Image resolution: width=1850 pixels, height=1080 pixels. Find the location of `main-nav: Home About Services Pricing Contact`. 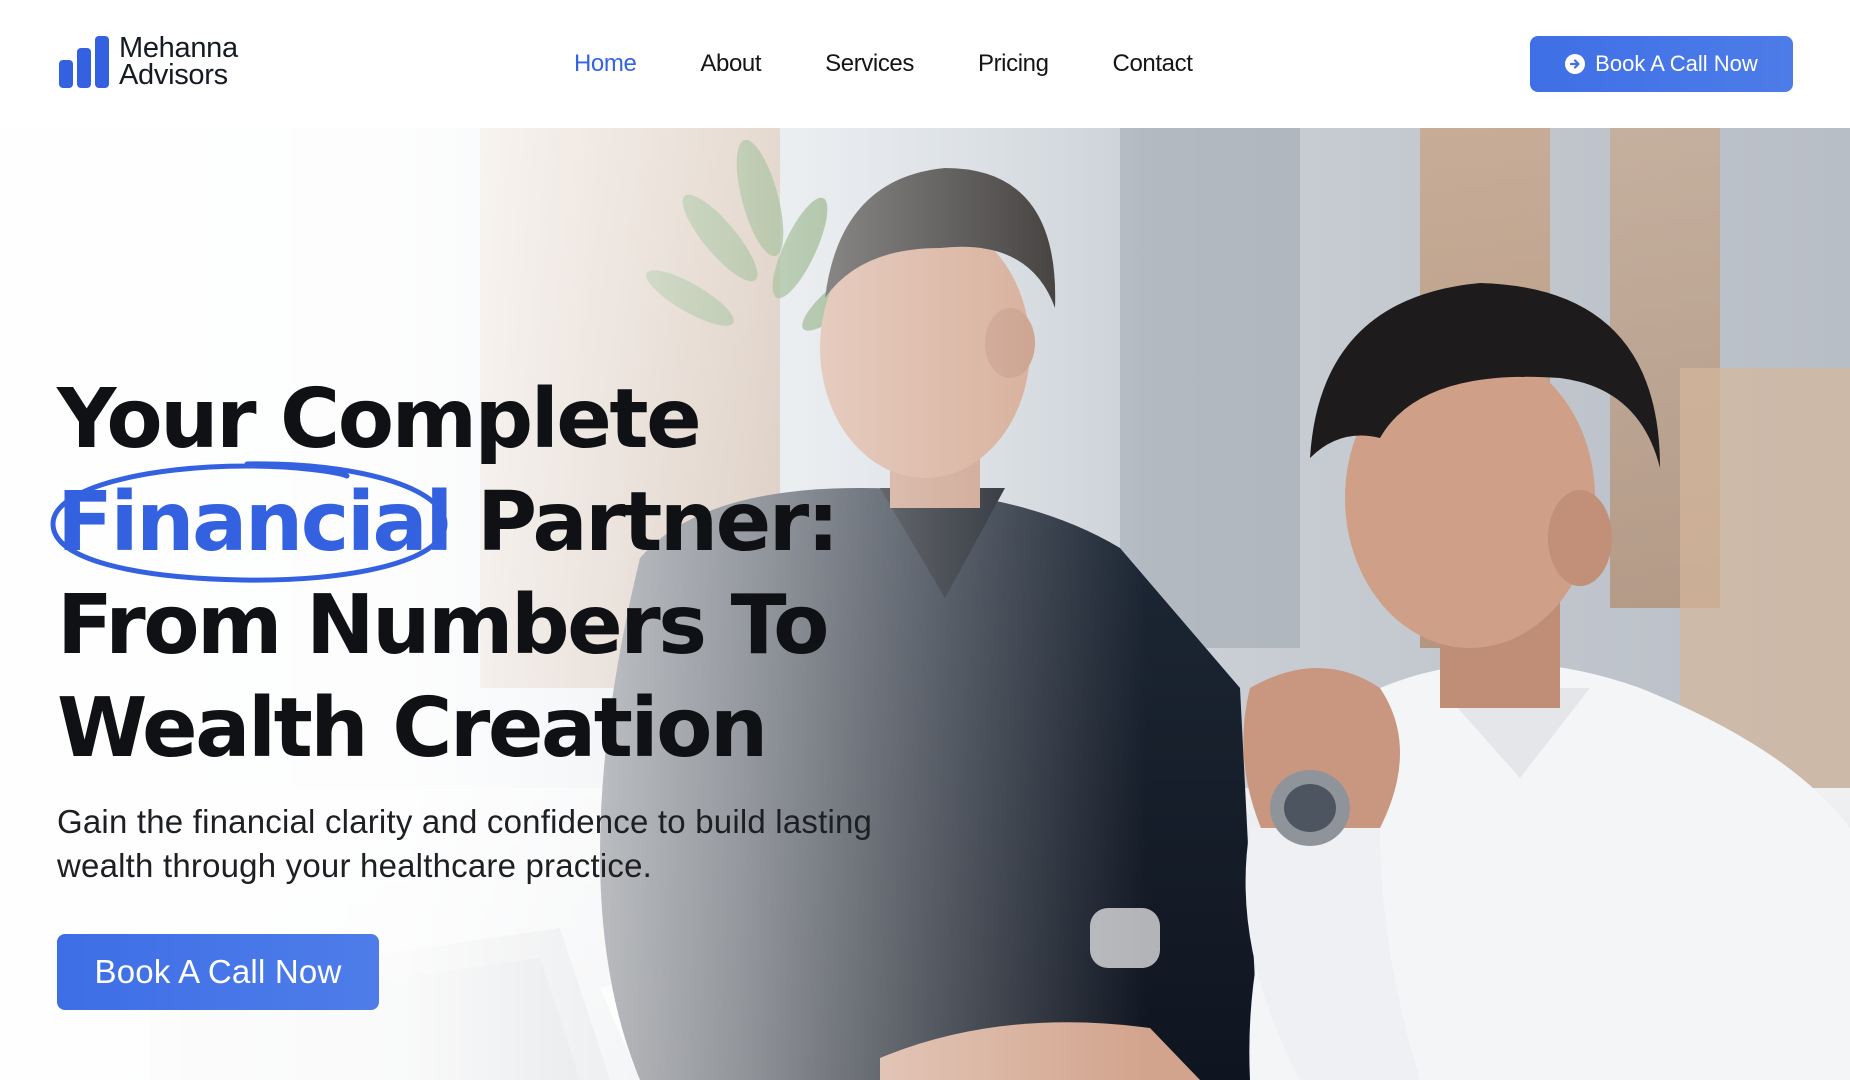

main-nav: Home About Services Pricing Contact is located at coordinates (883, 64).